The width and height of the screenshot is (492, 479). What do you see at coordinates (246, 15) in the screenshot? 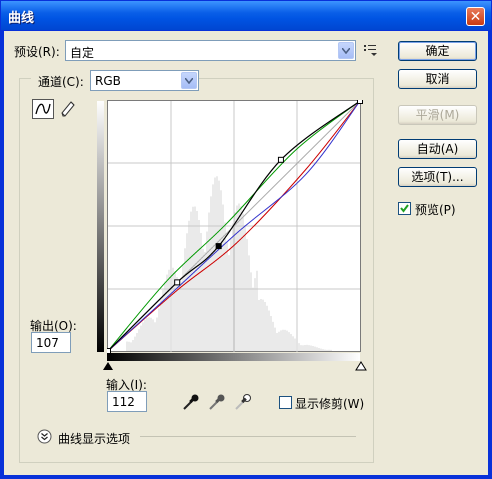
I see `title-bar: 曲线 ✕` at bounding box center [246, 15].